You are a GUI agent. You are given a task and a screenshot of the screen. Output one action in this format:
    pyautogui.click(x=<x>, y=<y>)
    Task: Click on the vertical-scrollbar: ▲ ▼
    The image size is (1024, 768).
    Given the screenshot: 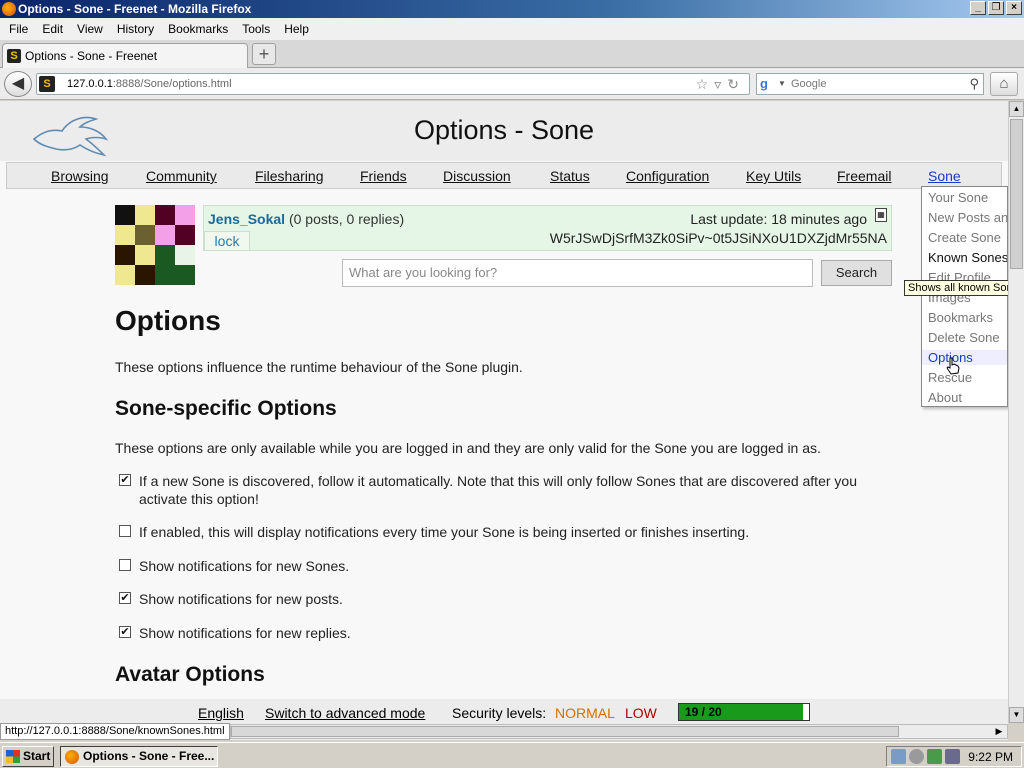 What is the action you would take?
    pyautogui.click(x=1016, y=412)
    